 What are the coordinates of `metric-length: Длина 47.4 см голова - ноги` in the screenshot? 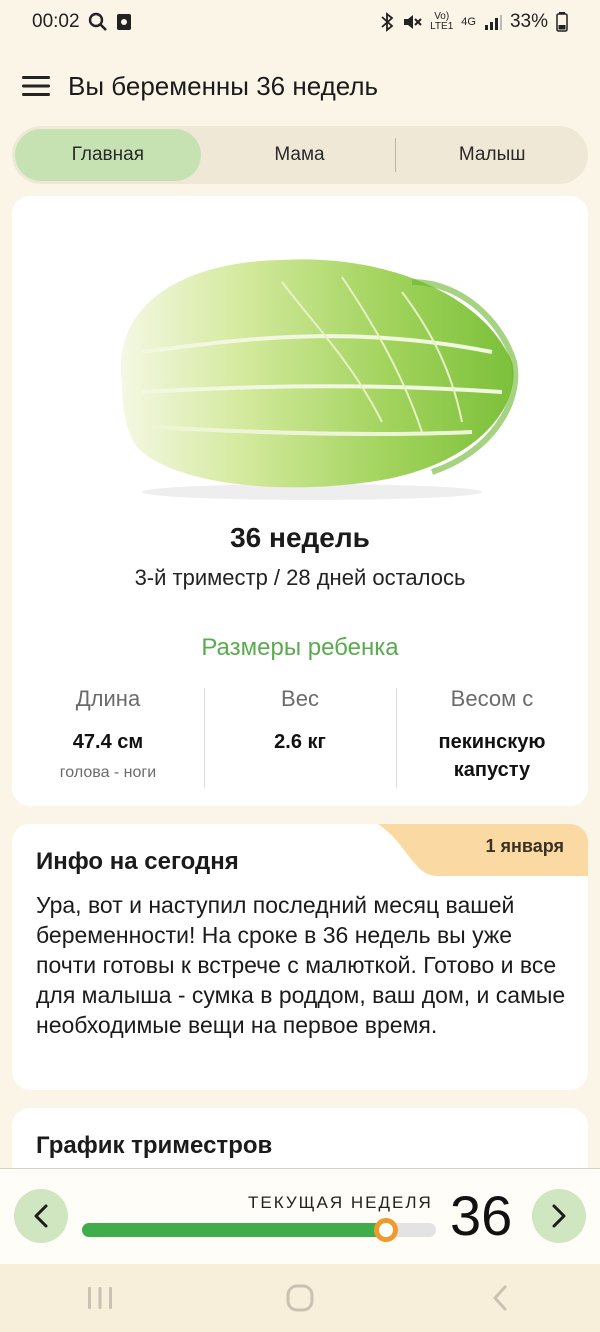 It's located at (108, 736).